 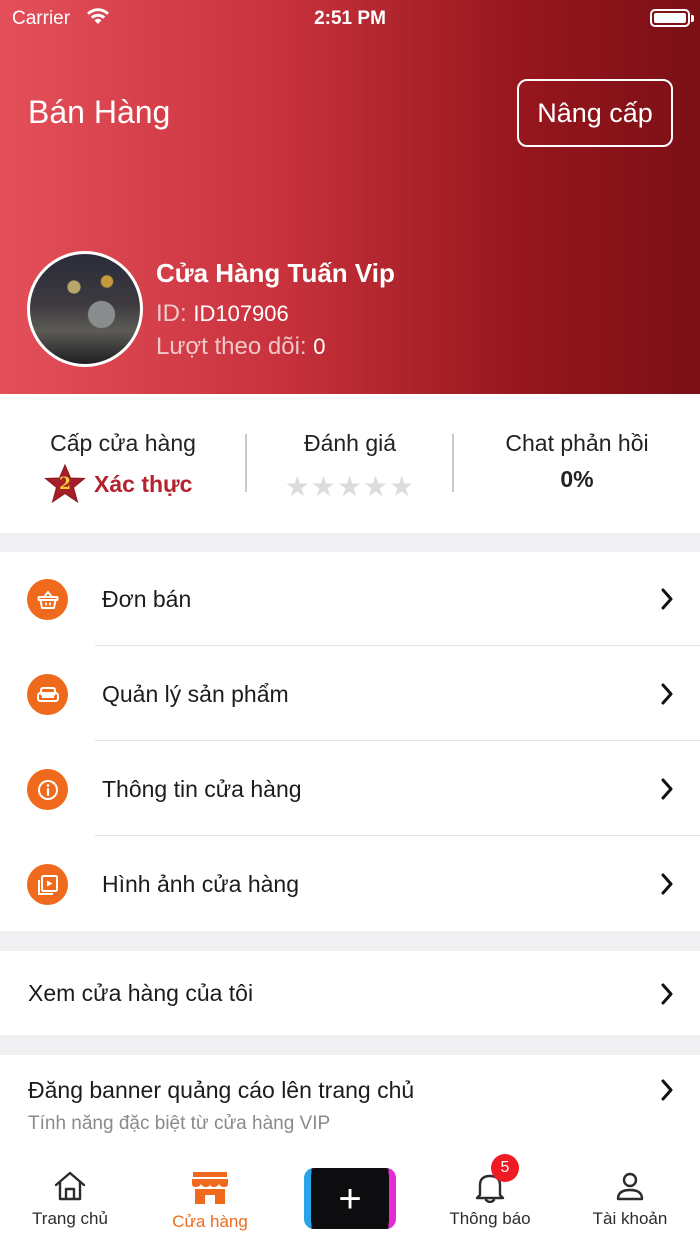 I want to click on status-bar: Carrier 2:51 PM, so click(x=350, y=19).